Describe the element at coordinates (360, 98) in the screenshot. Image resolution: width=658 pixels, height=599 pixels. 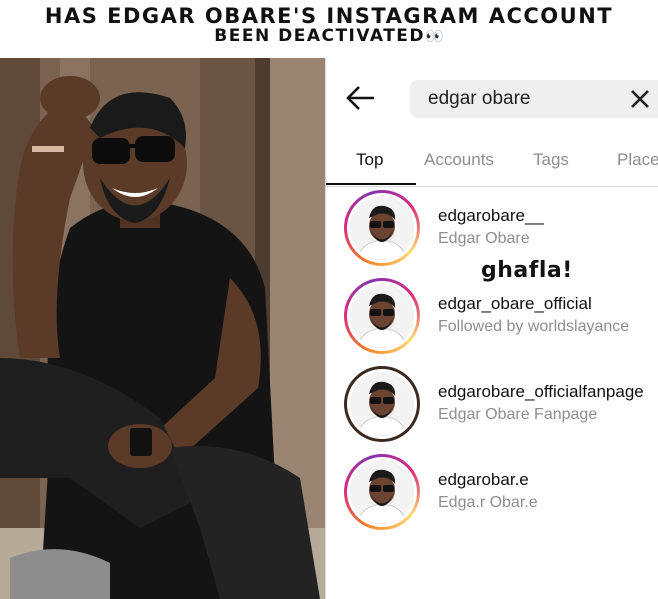
I see `arrow-left-icon` at that location.